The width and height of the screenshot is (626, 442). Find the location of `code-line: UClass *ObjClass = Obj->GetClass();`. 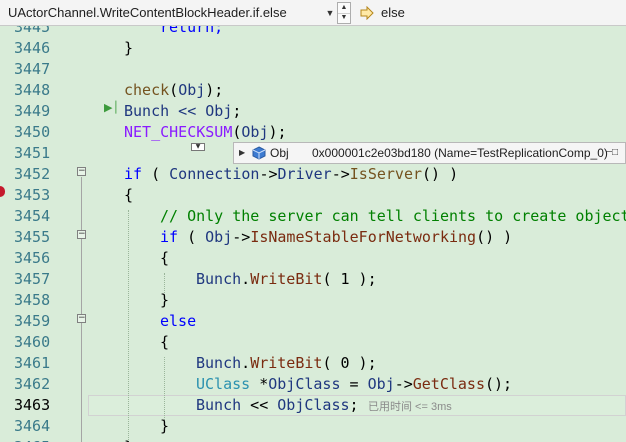

code-line: UClass *ObjClass = Obj->GetClass(); is located at coordinates (354, 384).